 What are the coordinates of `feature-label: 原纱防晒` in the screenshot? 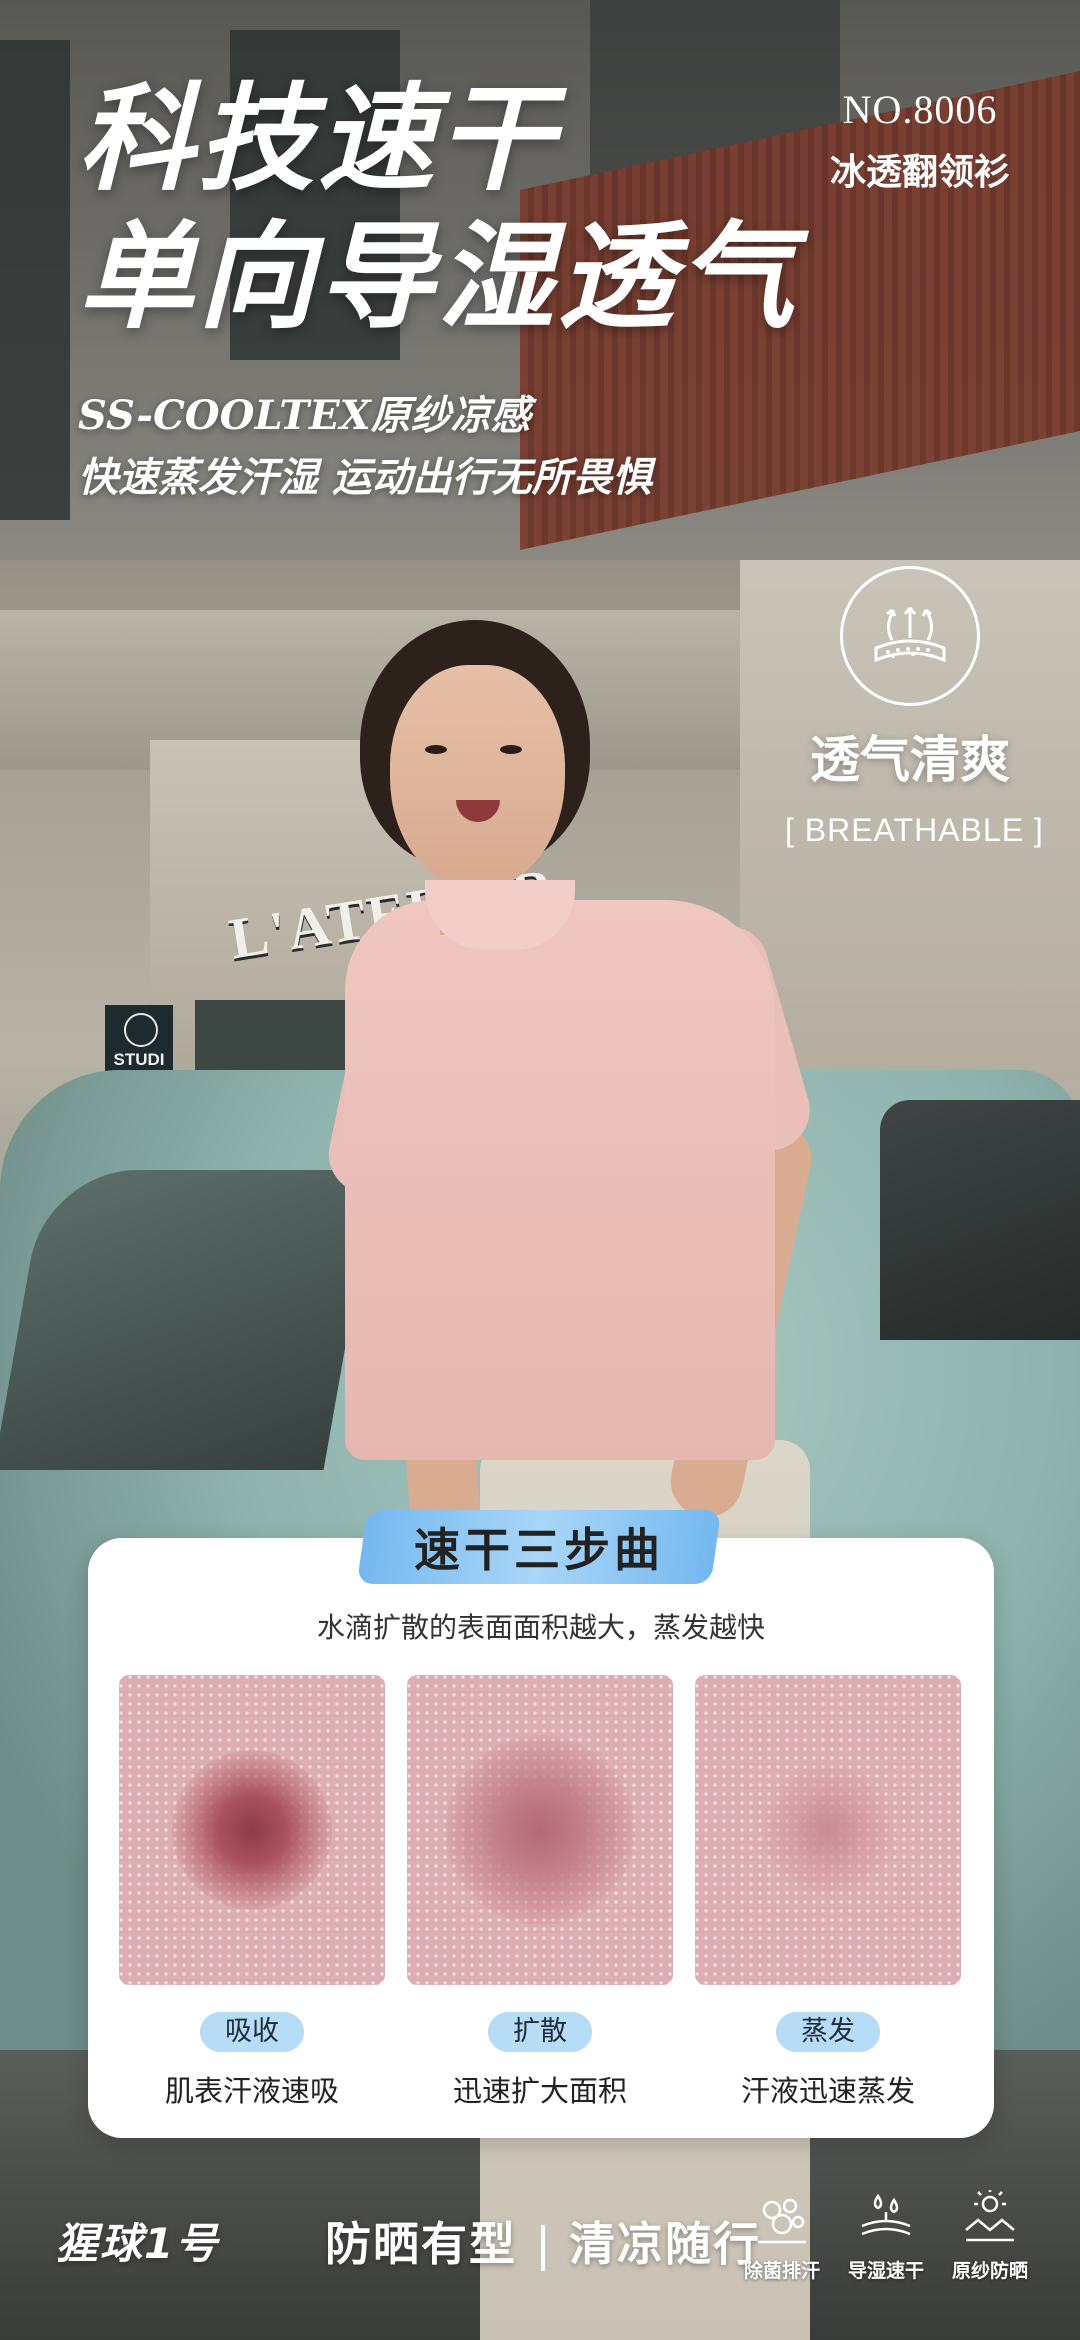 It's located at (989, 2271).